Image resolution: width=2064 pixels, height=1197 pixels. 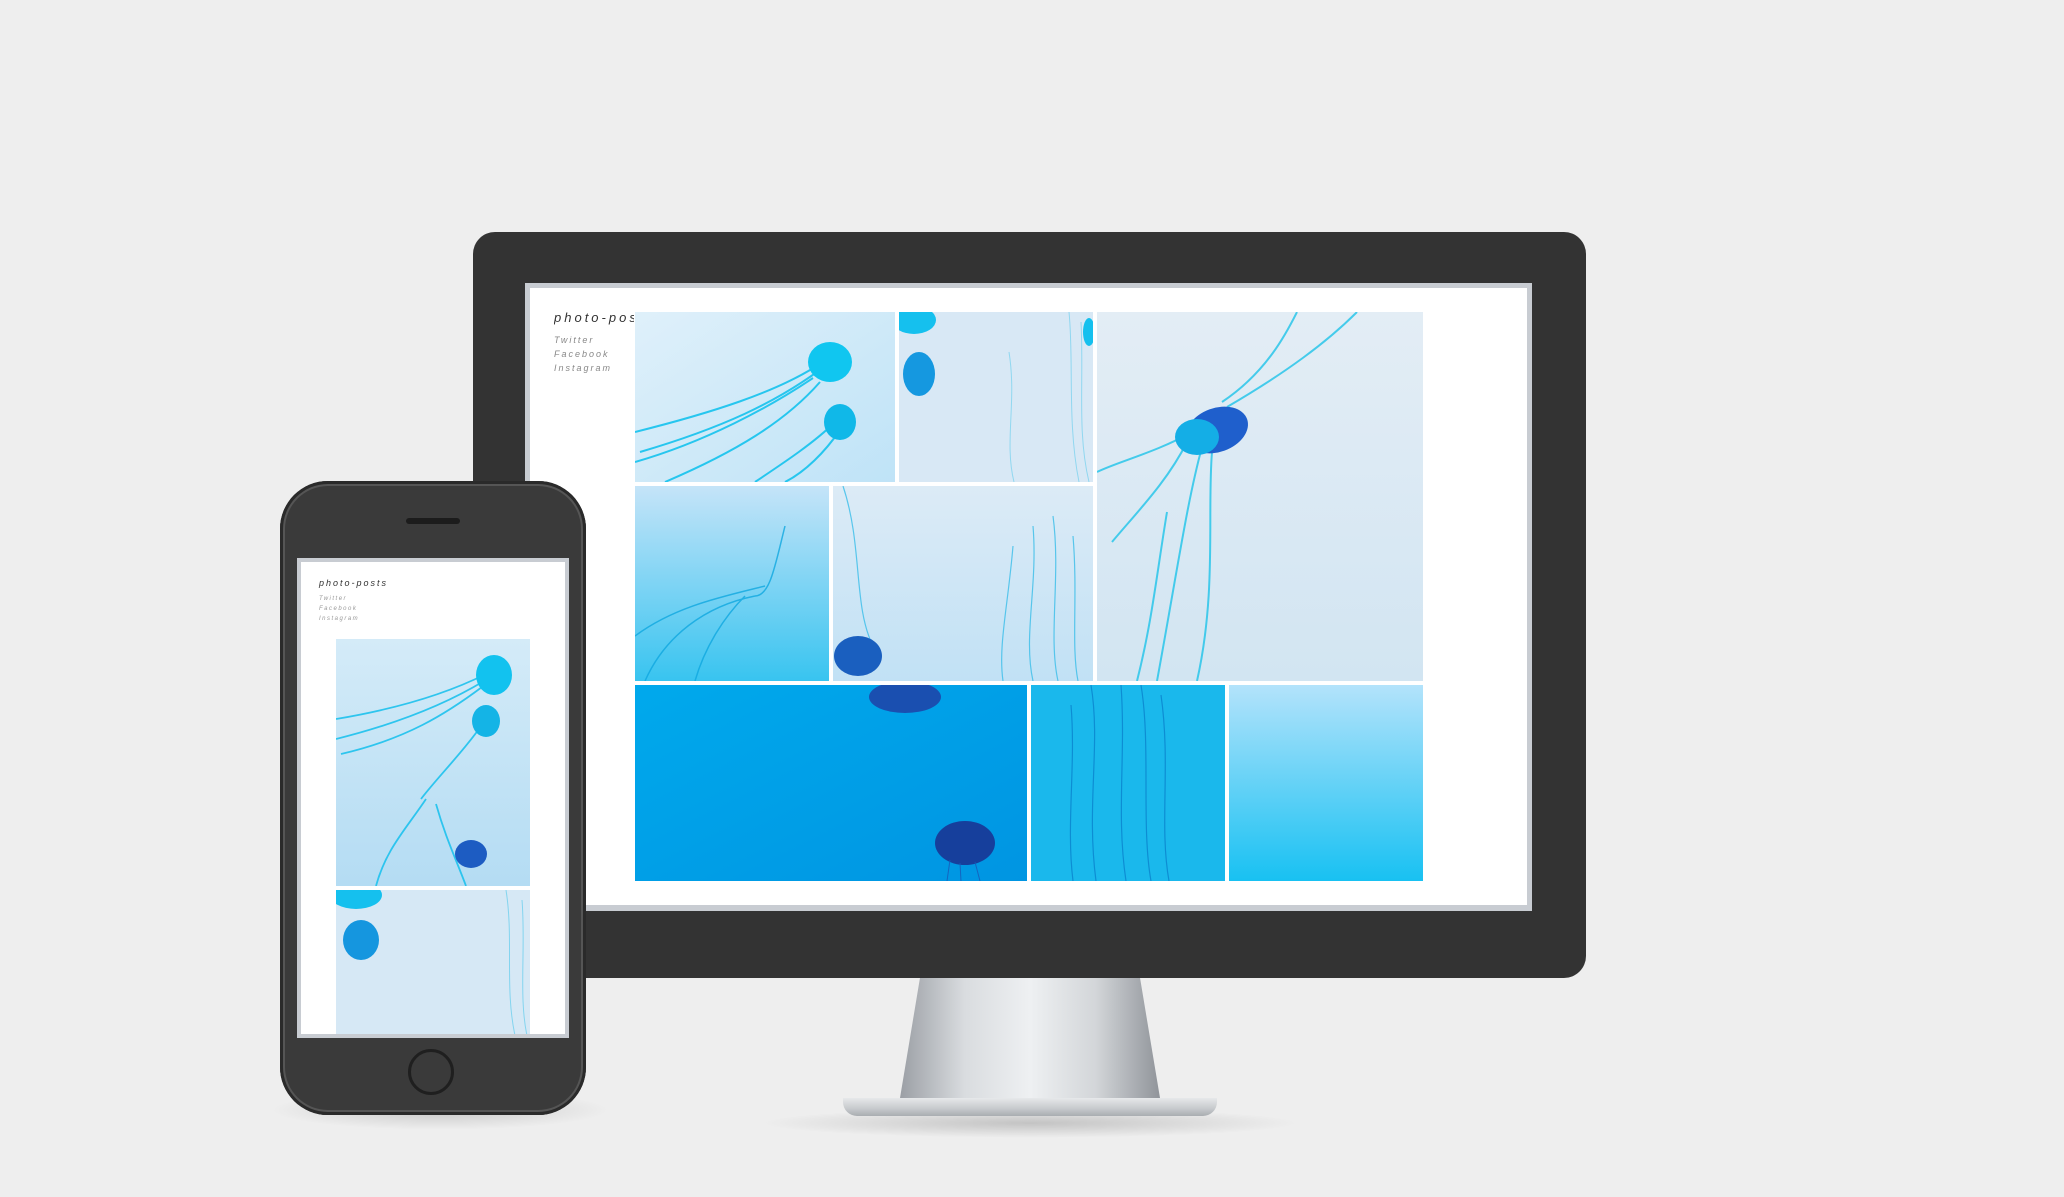 I want to click on monitor-stand-base, so click(x=1030, y=1107).